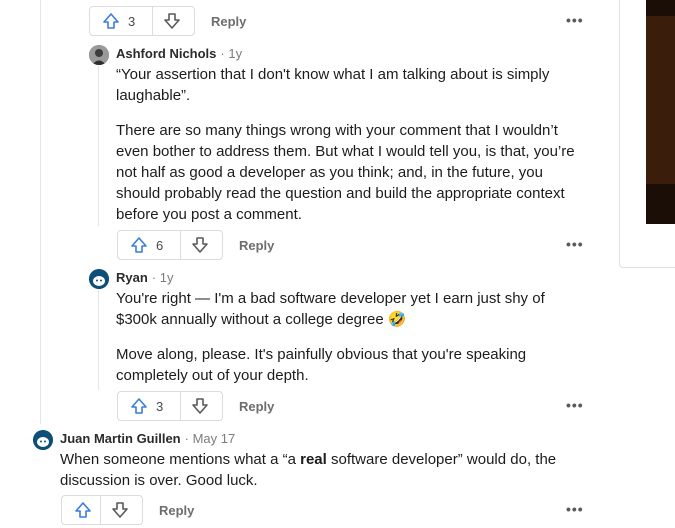  Describe the element at coordinates (313, 459) in the screenshot. I see `comment-text-bold: real` at that location.